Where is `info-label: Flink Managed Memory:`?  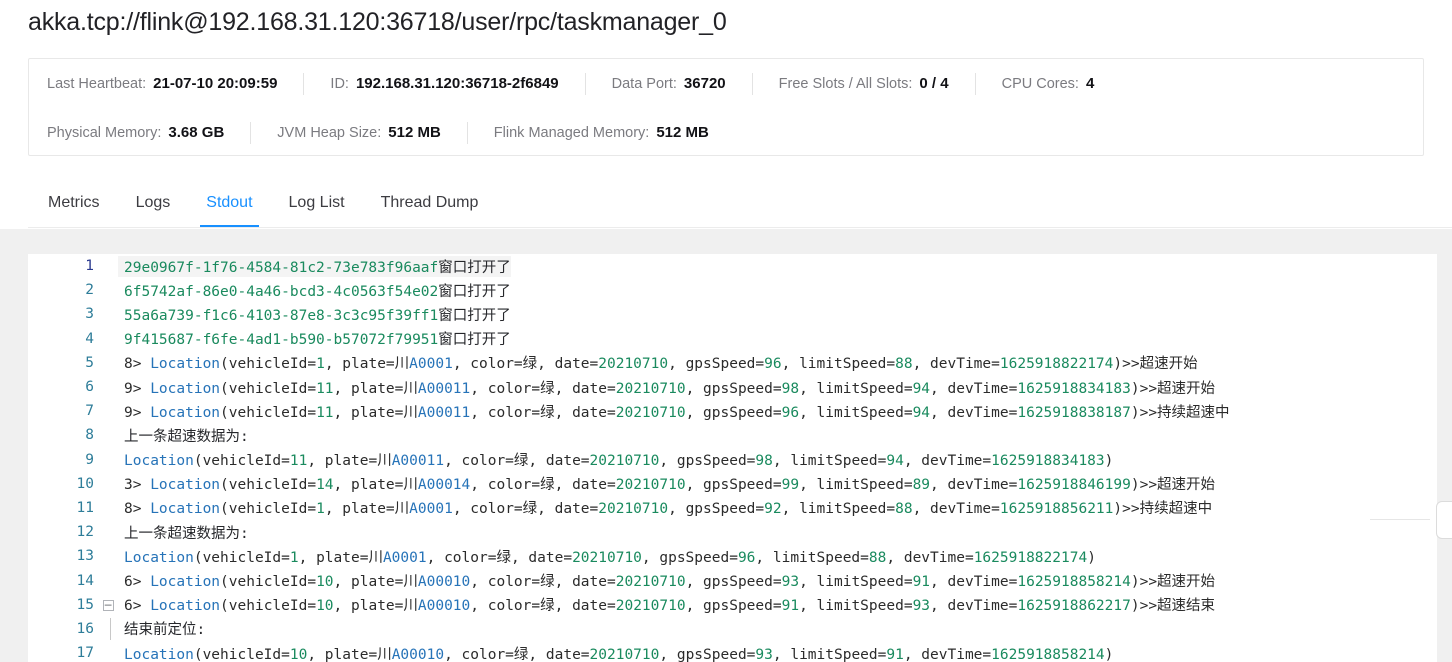 info-label: Flink Managed Memory: is located at coordinates (571, 133).